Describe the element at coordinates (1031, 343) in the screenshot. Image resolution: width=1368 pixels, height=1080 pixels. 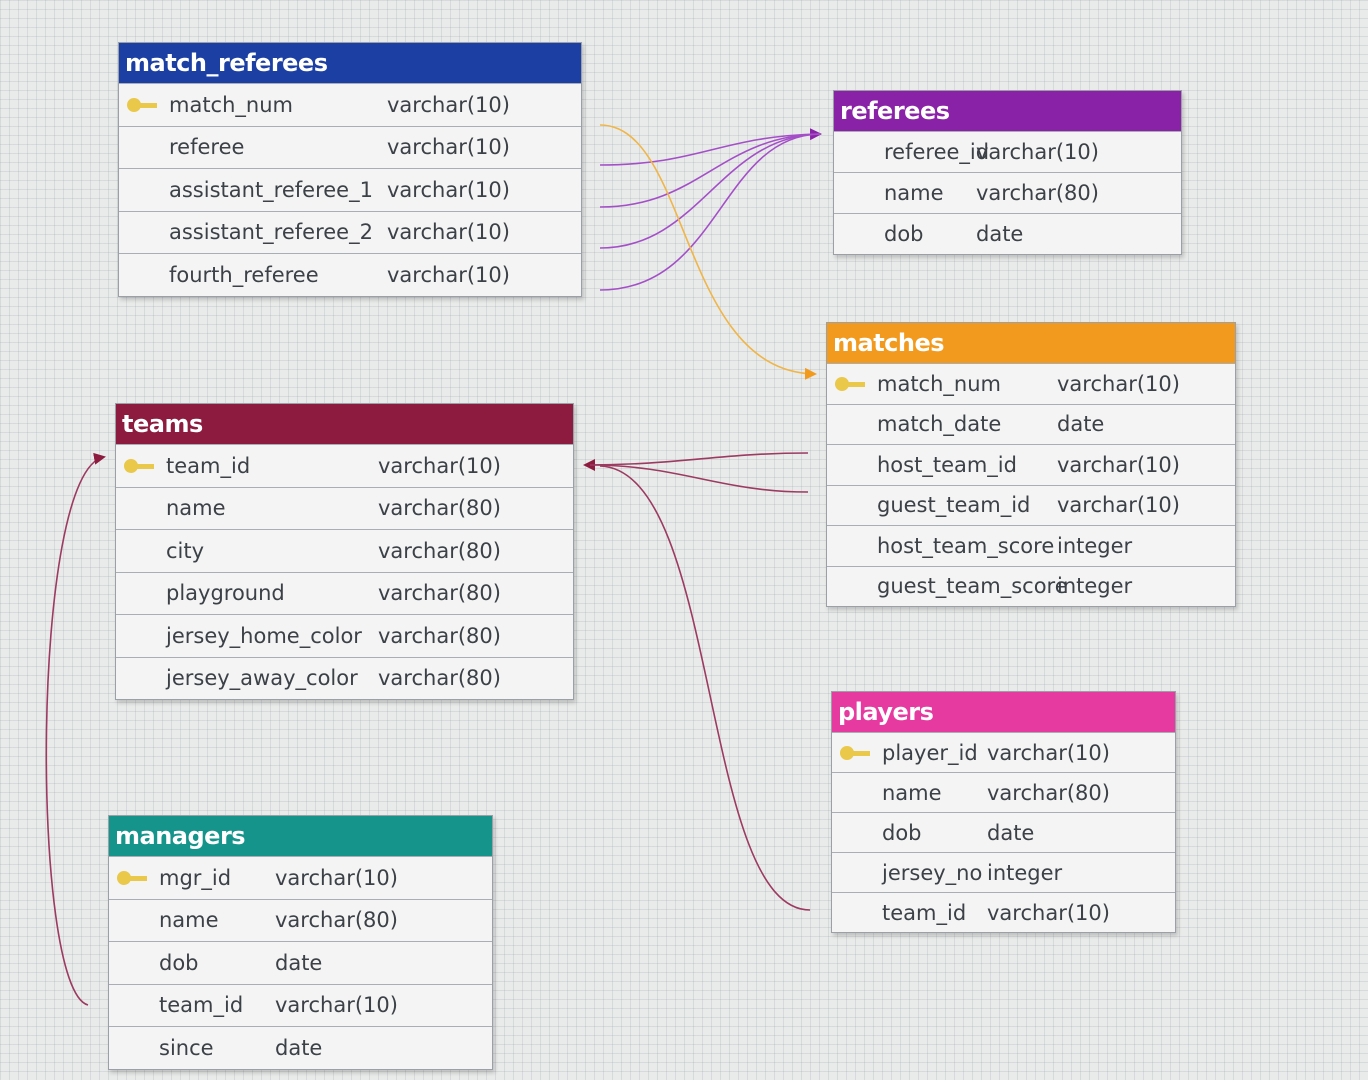
I see `table-title: matches` at that location.